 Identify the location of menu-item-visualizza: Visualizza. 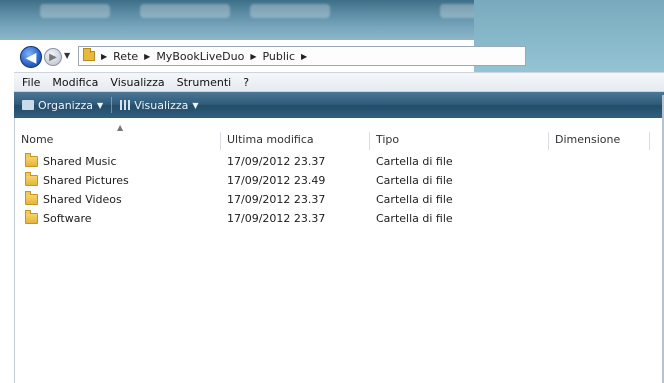
(137, 82).